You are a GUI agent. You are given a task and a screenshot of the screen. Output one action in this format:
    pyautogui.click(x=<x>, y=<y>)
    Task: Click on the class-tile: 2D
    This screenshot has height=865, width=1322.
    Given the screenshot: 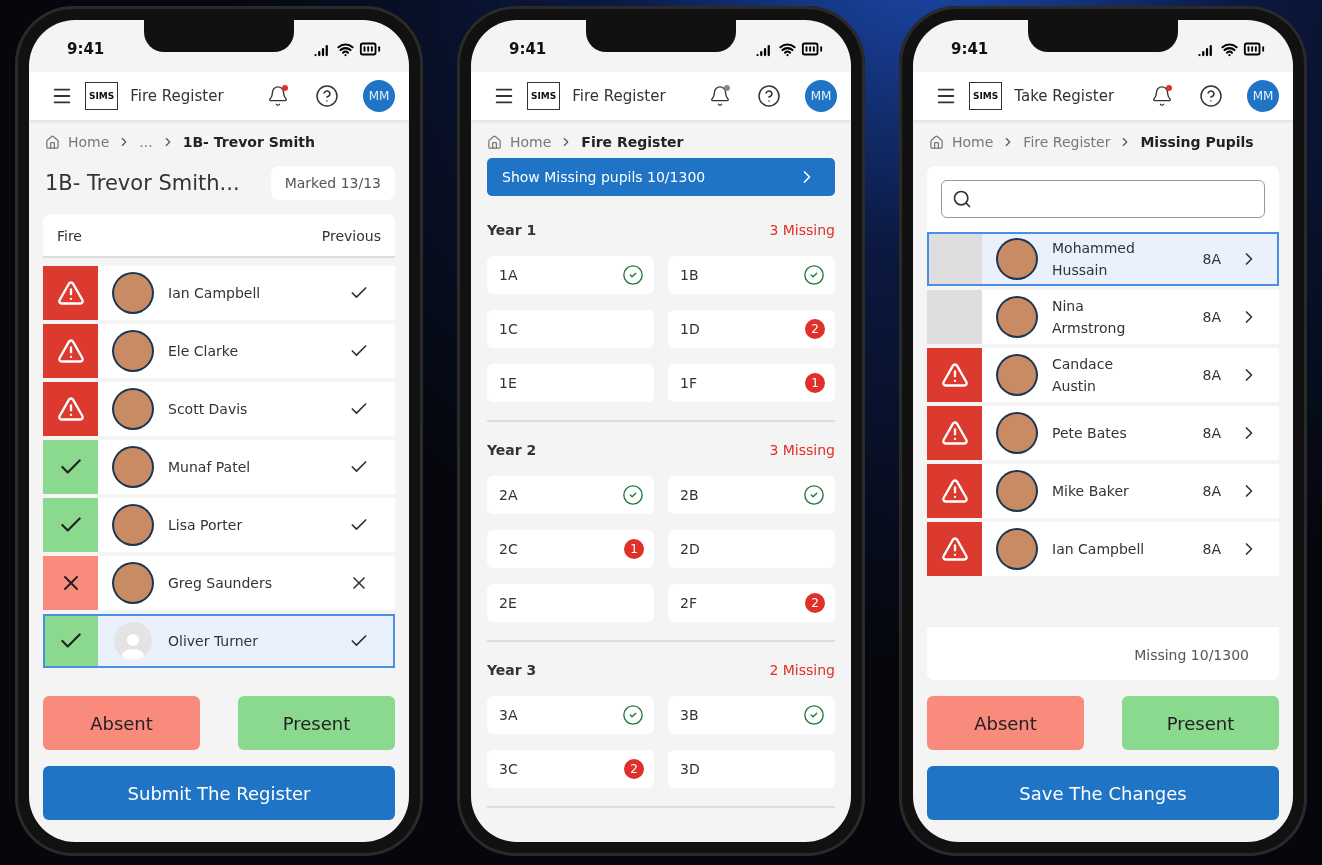 What is the action you would take?
    pyautogui.click(x=751, y=549)
    